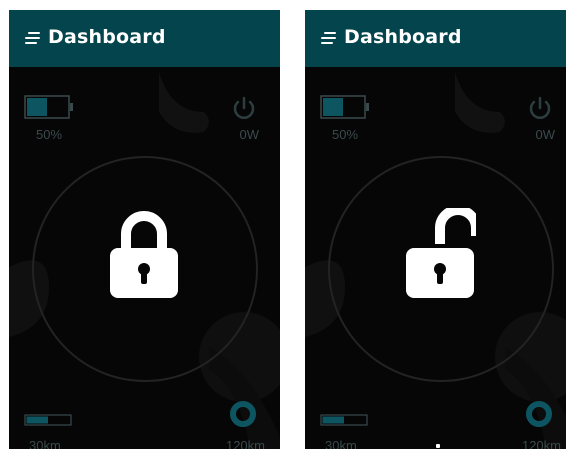 The image size is (566, 449). What do you see at coordinates (438, 446) in the screenshot?
I see `slider-knob` at bounding box center [438, 446].